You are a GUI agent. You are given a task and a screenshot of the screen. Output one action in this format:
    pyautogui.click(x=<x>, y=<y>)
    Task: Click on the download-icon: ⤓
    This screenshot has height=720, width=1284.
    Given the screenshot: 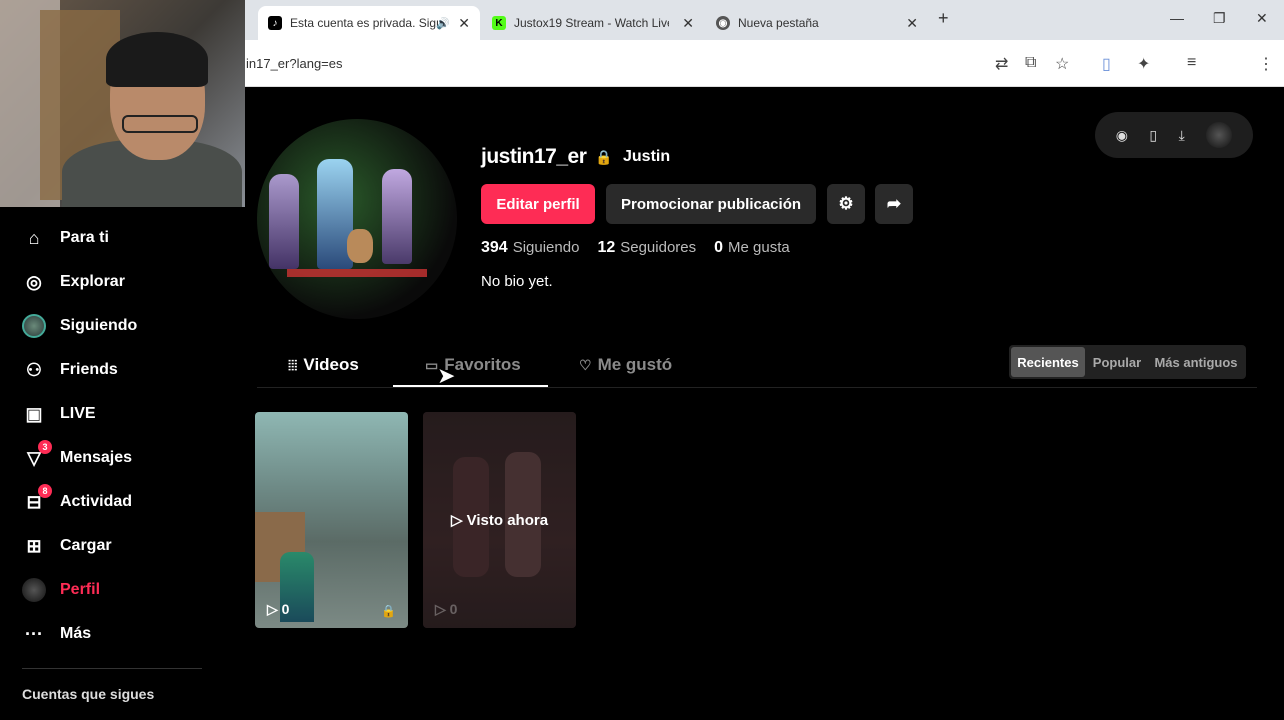 What is the action you would take?
    pyautogui.click(x=1182, y=135)
    